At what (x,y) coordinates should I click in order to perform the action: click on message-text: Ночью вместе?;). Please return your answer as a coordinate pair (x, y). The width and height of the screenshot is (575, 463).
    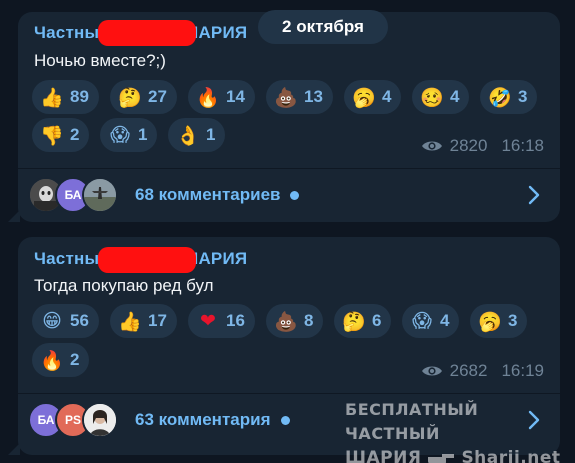
    Looking at the image, I should click on (100, 60).